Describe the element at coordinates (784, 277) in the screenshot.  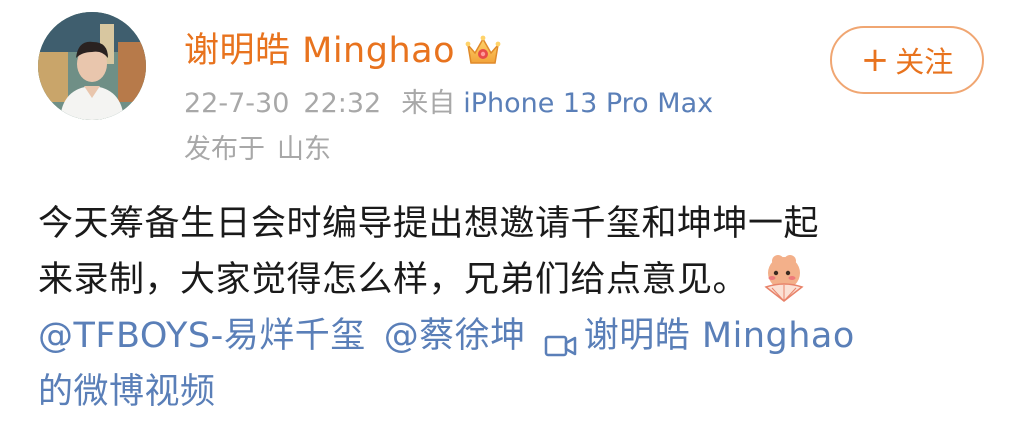
I see `shy-fan-emoji-icon` at that location.